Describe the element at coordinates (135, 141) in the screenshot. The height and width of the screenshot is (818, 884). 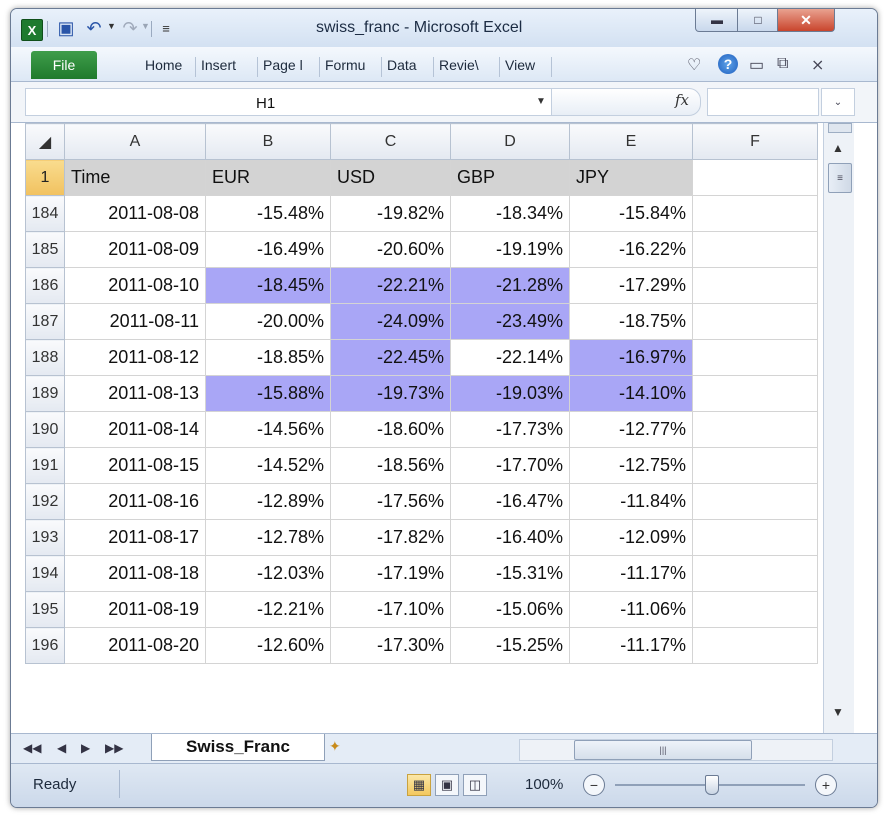
I see `column-header-a: A` at that location.